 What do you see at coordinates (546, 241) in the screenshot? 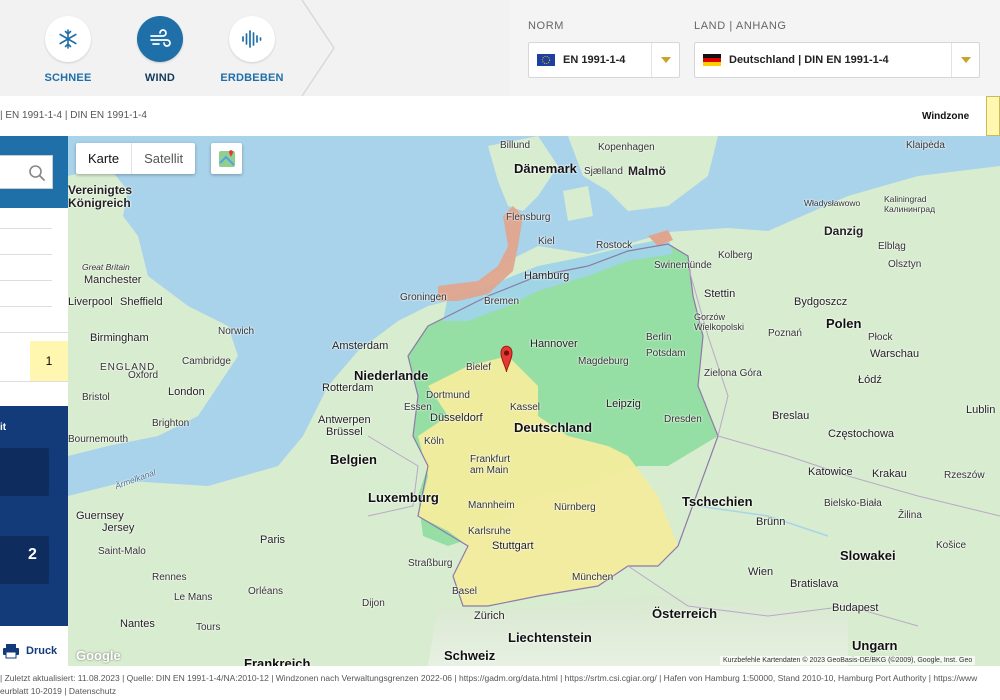
I see `map-label: Kiel` at bounding box center [546, 241].